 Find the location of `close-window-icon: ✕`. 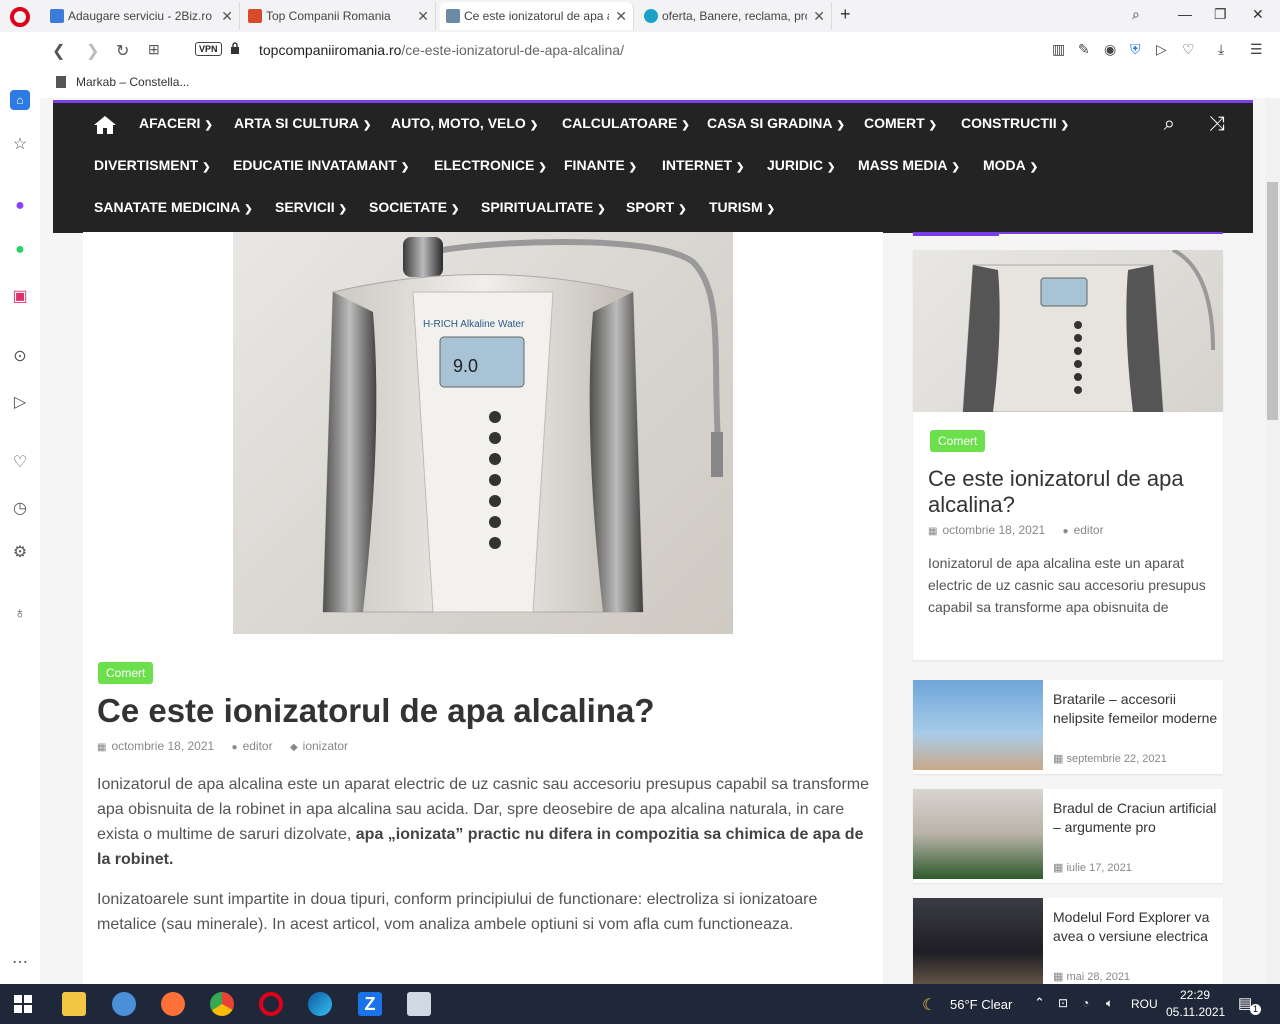

close-window-icon: ✕ is located at coordinates (1258, 14).